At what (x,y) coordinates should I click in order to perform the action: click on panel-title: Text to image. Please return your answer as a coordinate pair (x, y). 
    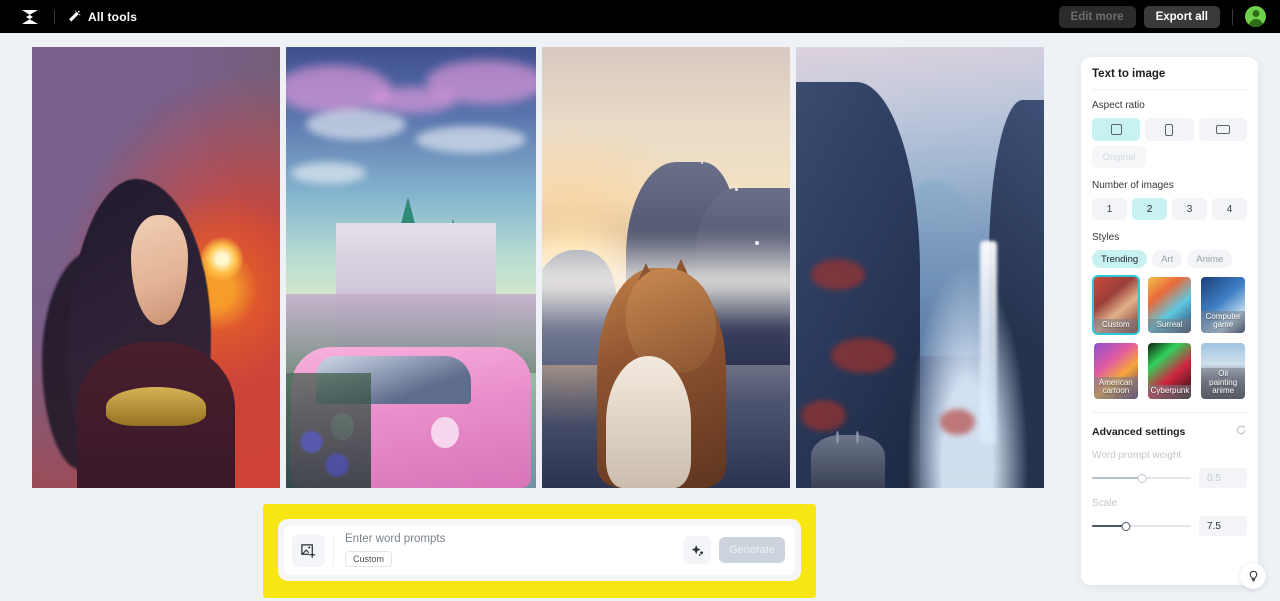
    Looking at the image, I should click on (1129, 74).